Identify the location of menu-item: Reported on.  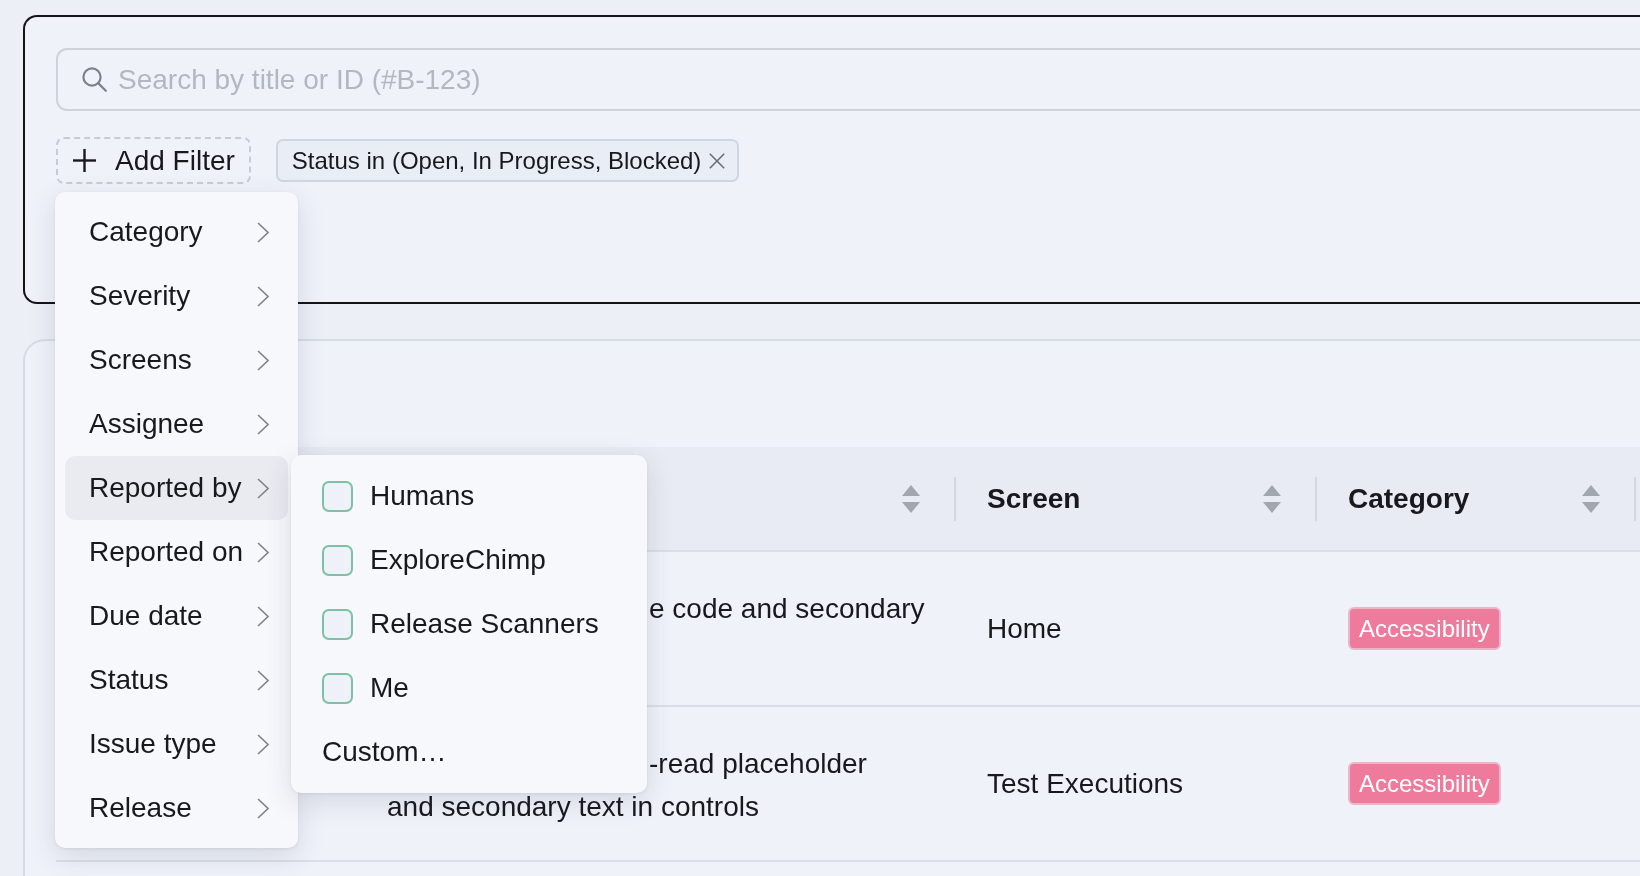
(176, 552).